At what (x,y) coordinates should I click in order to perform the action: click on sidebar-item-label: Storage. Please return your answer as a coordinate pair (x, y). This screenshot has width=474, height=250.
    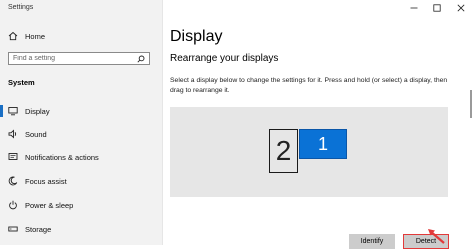
    Looking at the image, I should click on (38, 229).